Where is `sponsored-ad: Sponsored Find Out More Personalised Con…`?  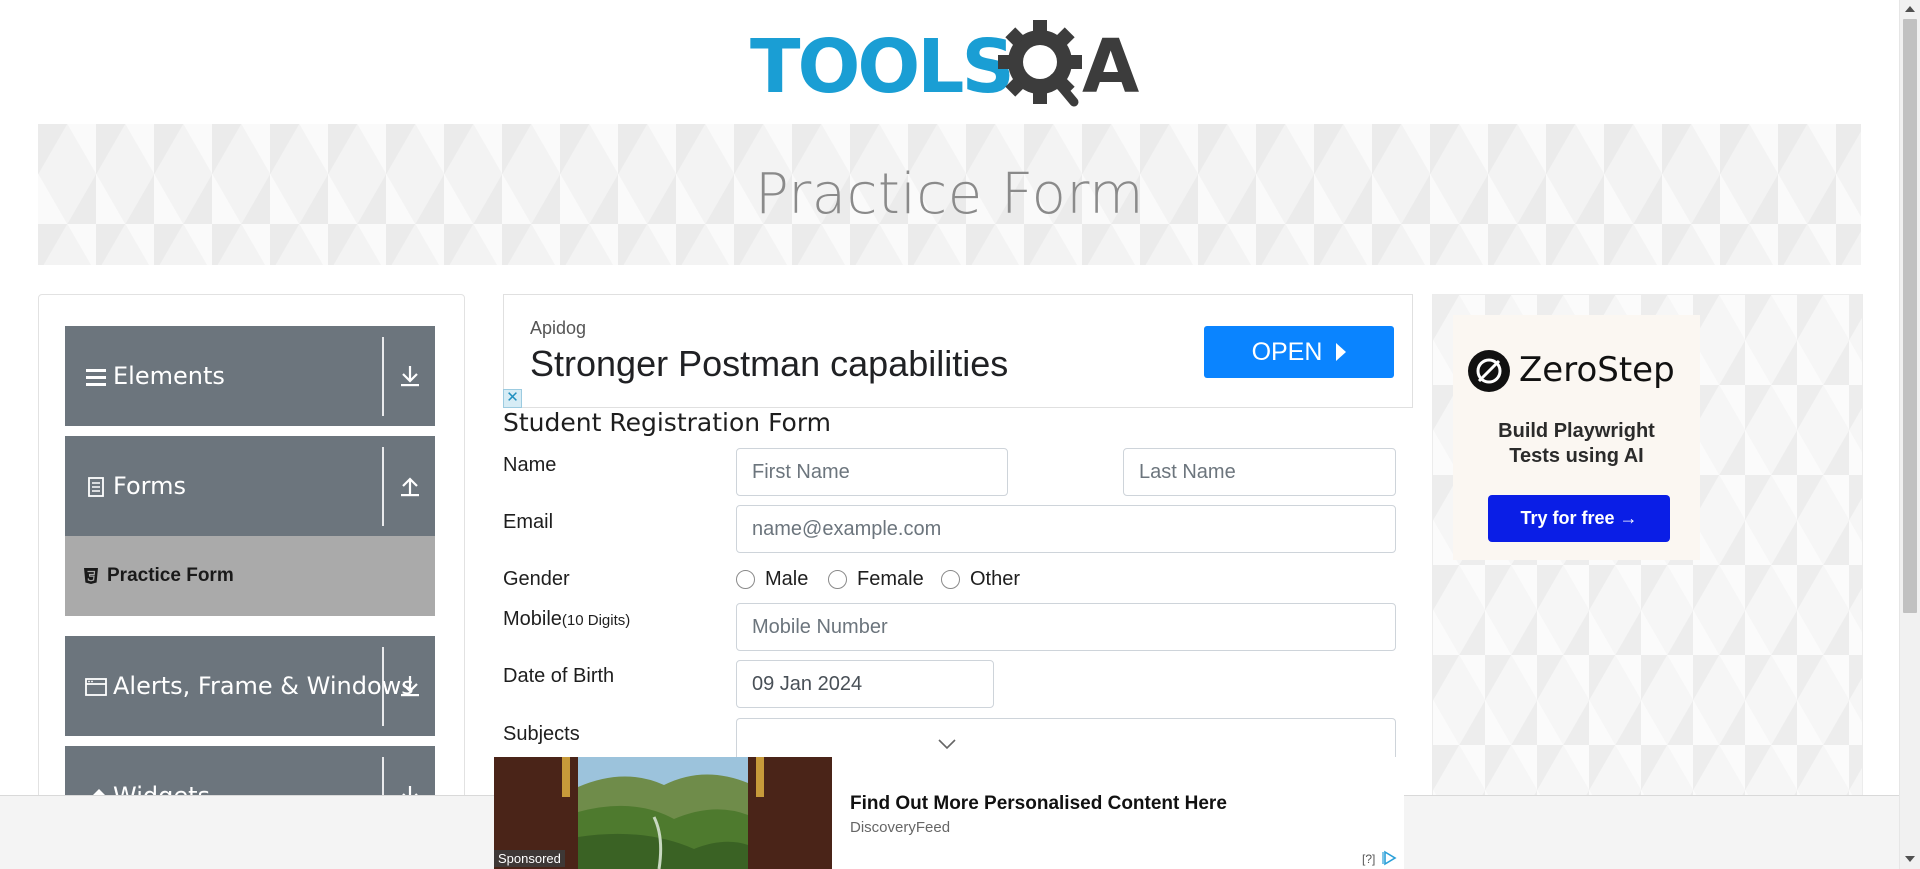
sponsored-ad: Sponsored Find Out More Personalised Con… is located at coordinates (949, 813).